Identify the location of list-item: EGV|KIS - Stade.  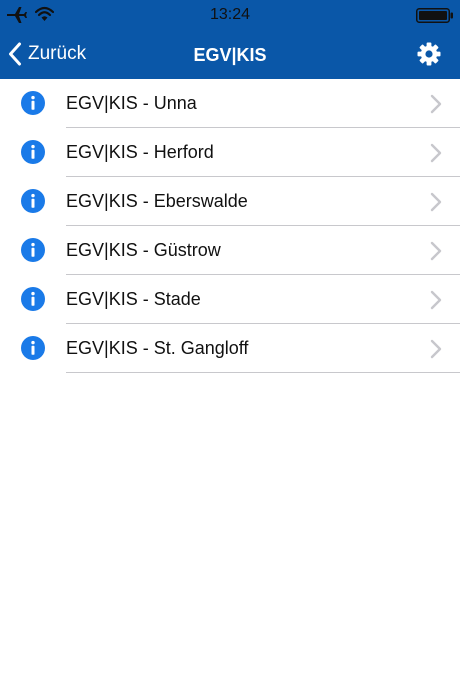
(230, 299).